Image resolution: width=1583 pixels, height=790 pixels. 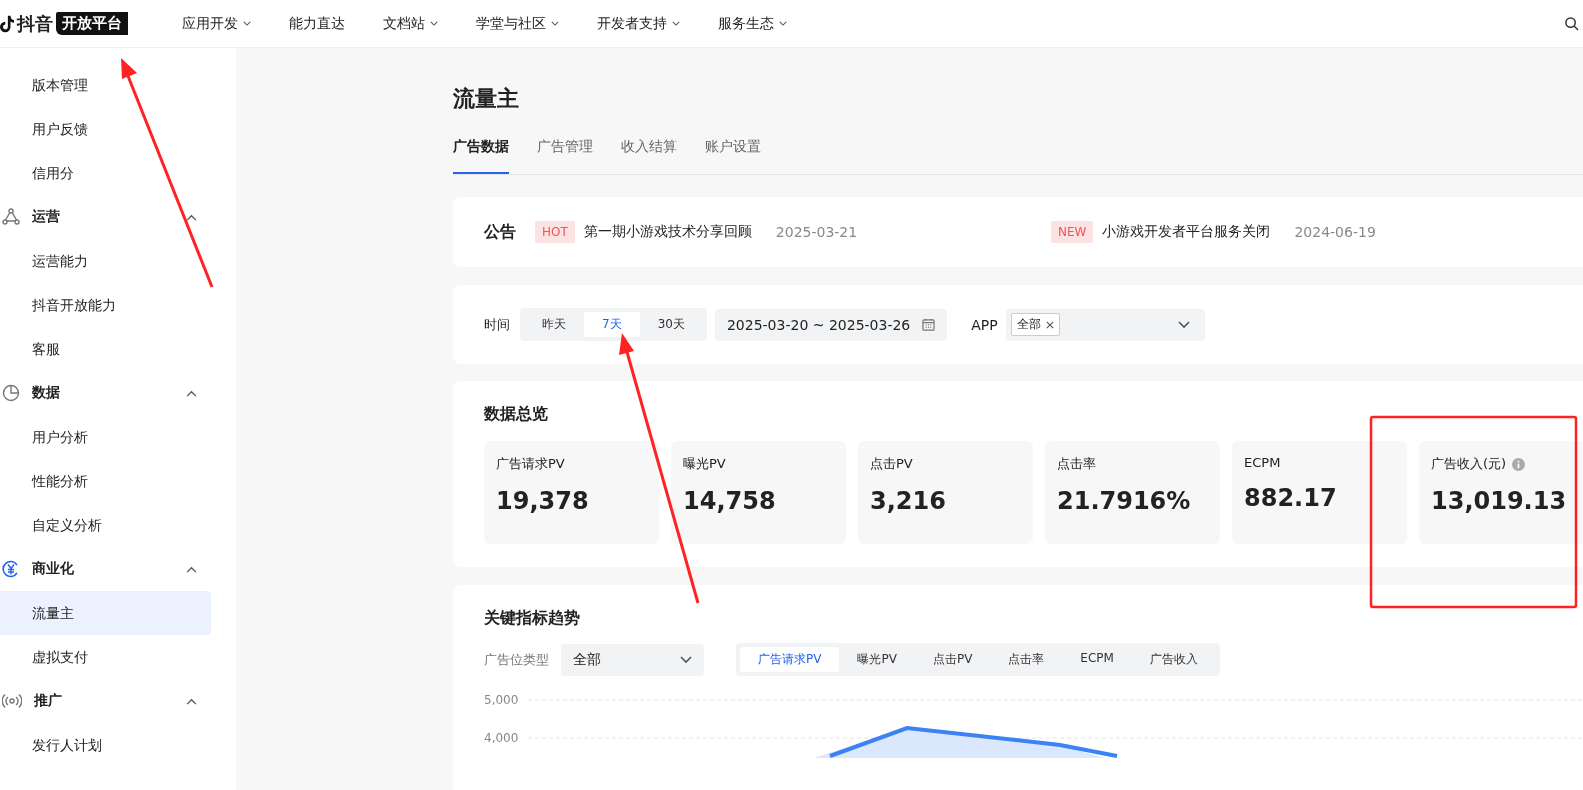 I want to click on section-title: 关键指标趋势, so click(x=532, y=618).